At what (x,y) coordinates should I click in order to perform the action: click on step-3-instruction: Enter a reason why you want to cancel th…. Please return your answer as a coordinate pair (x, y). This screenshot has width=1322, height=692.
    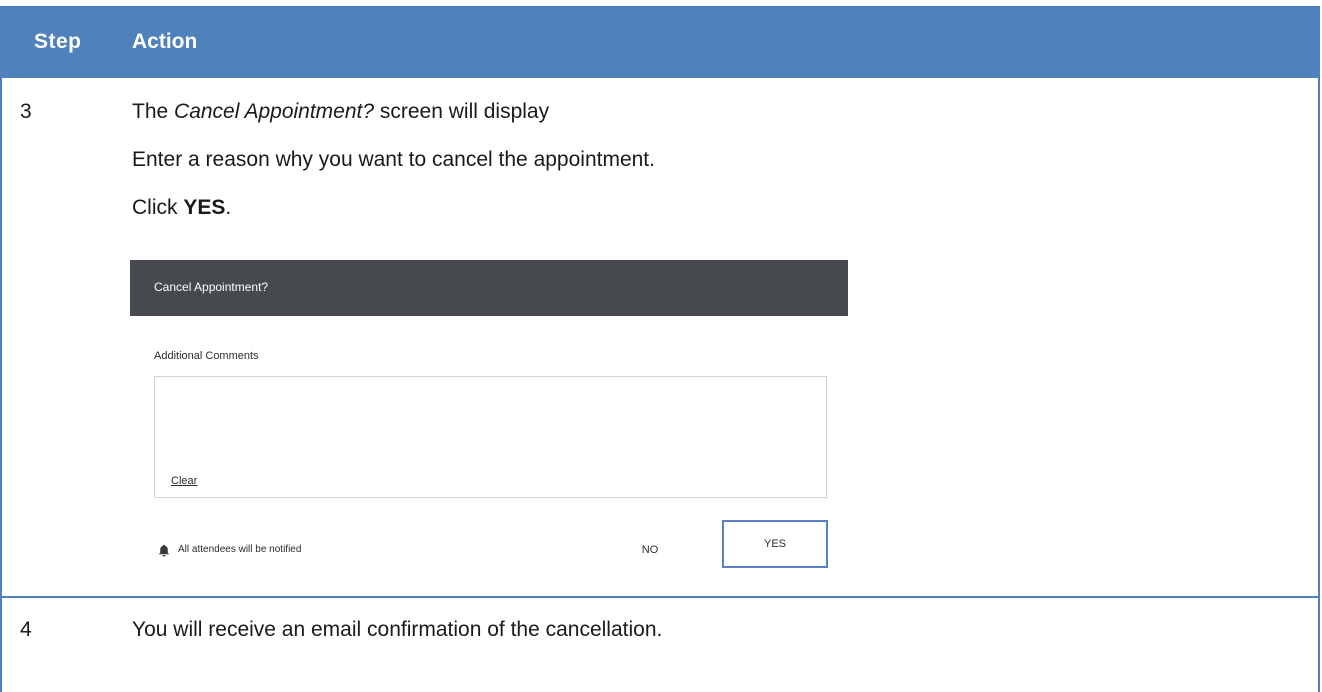
    Looking at the image, I should click on (393, 159).